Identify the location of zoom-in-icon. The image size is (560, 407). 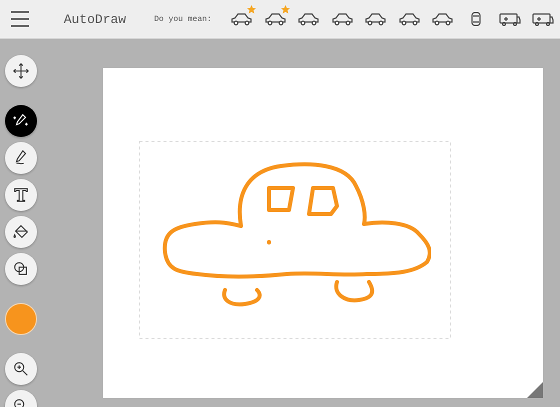
(21, 369).